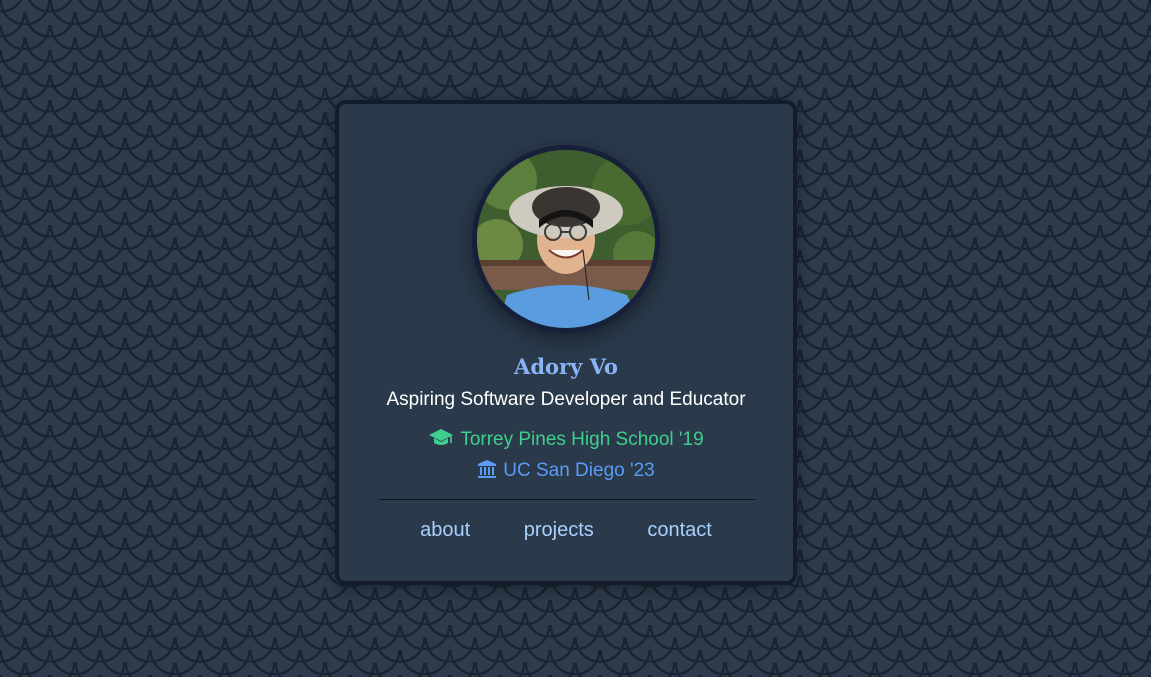 The width and height of the screenshot is (1151, 677). What do you see at coordinates (559, 530) in the screenshot?
I see `nav-projects-link: projects` at bounding box center [559, 530].